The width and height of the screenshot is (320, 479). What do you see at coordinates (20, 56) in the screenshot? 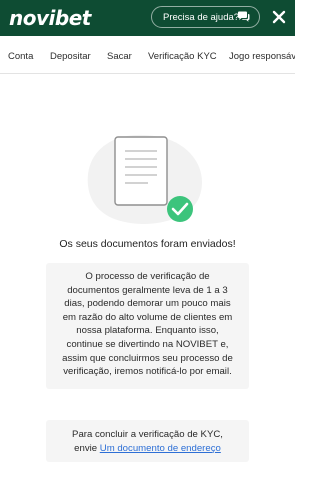
I see `tab-conta: Conta` at bounding box center [20, 56].